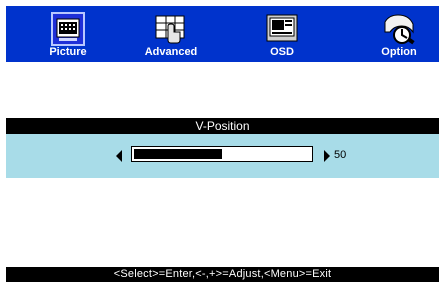 The height and width of the screenshot is (282, 445). What do you see at coordinates (327, 156) in the screenshot?
I see `increase-arrow-icon` at bounding box center [327, 156].